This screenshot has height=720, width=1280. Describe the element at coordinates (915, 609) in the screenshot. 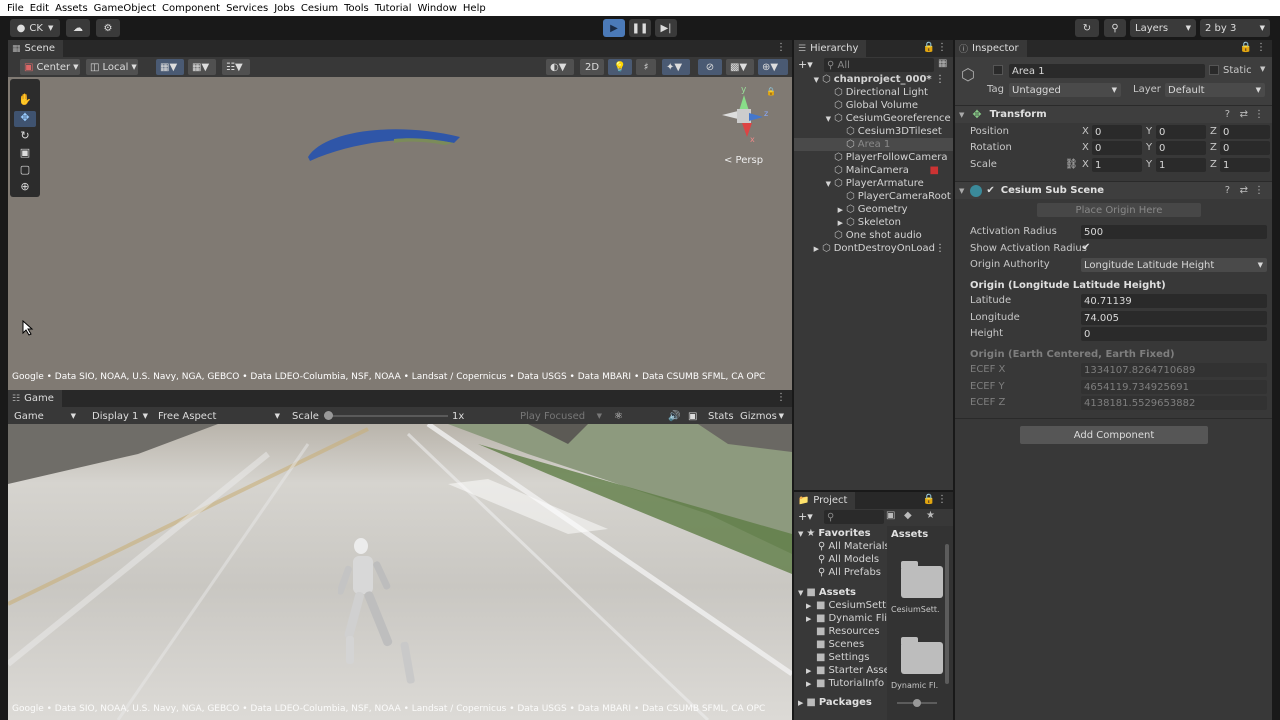

I see `asset-item: CesiumSett.` at that location.